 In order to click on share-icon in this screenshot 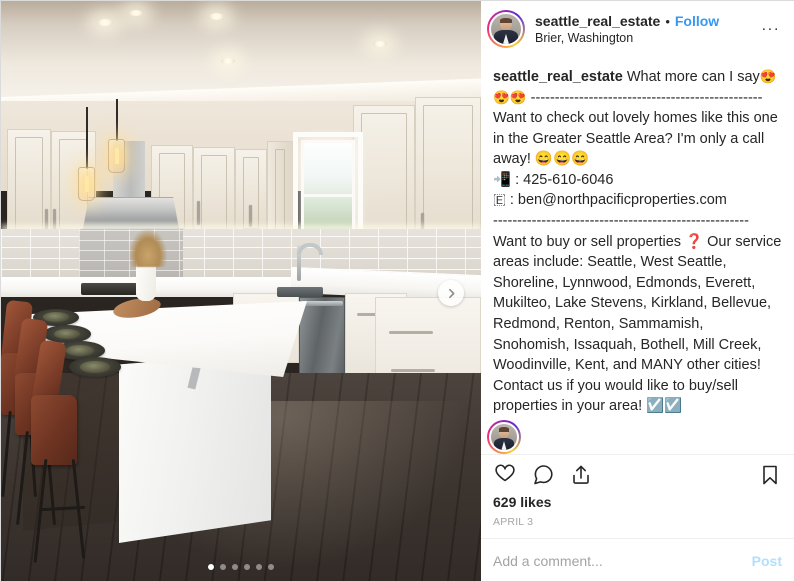, I will do `click(581, 474)`.